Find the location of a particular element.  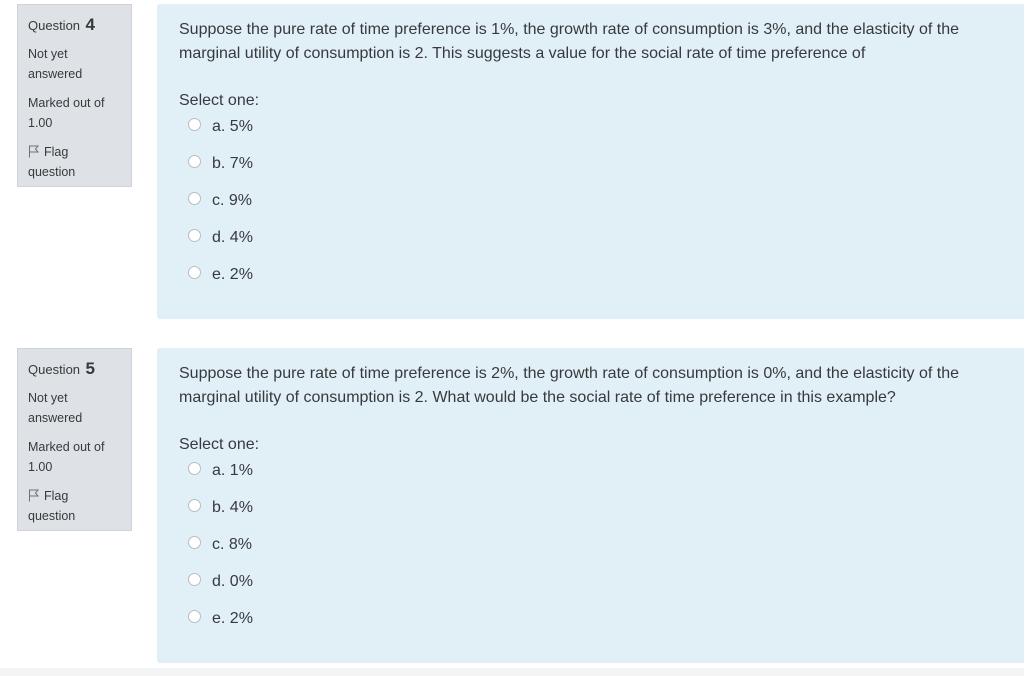

answer-label: a. 5% is located at coordinates (232, 127).